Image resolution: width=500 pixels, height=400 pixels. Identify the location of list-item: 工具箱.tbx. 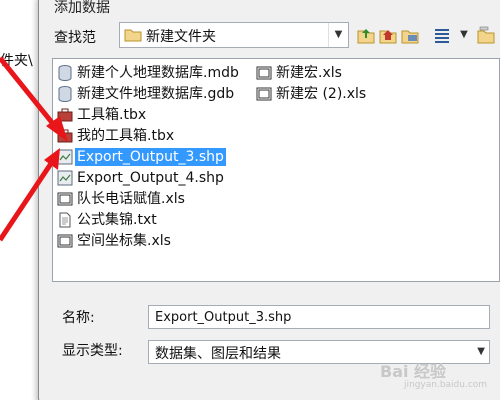
(102, 115).